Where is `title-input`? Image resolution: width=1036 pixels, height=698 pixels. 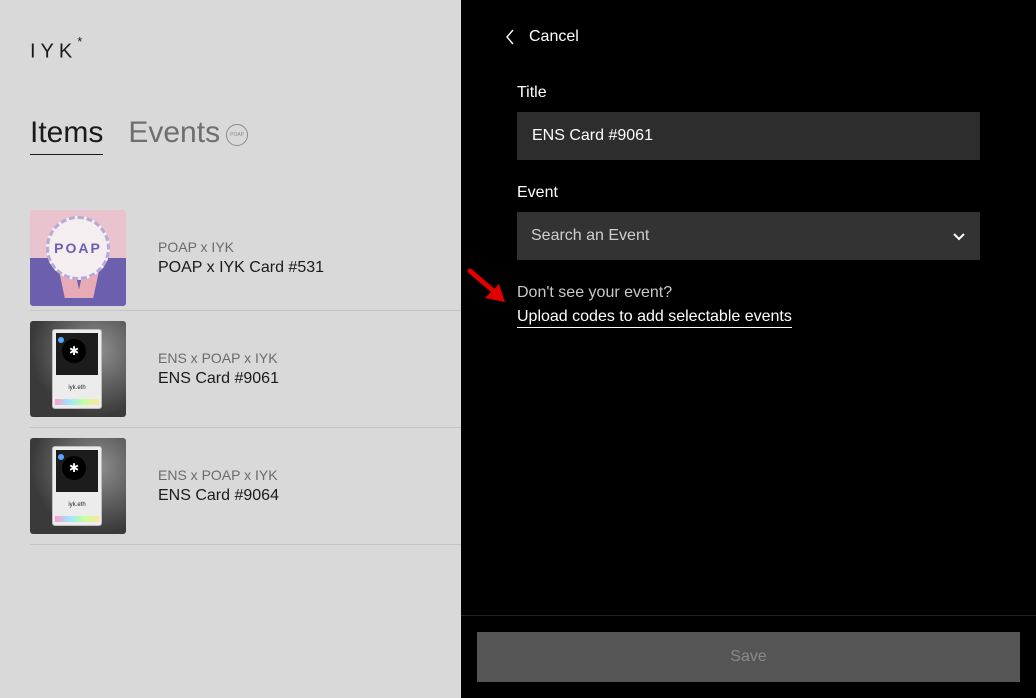 title-input is located at coordinates (748, 136).